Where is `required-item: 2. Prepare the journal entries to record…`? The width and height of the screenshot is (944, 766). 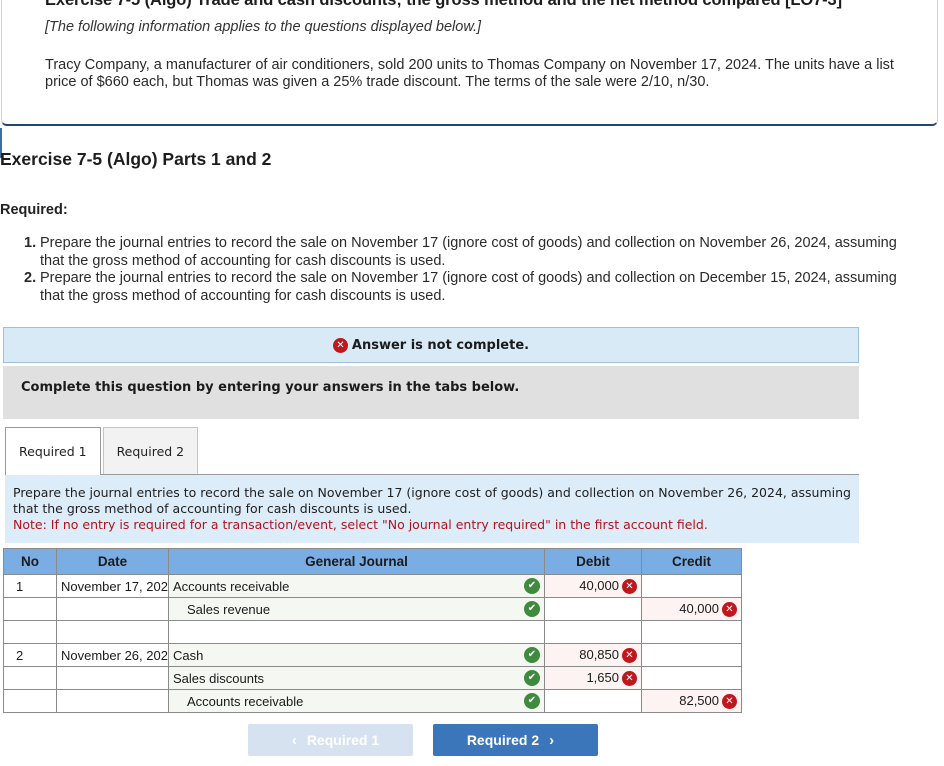 required-item: 2. Prepare the journal entries to record… is located at coordinates (469, 287).